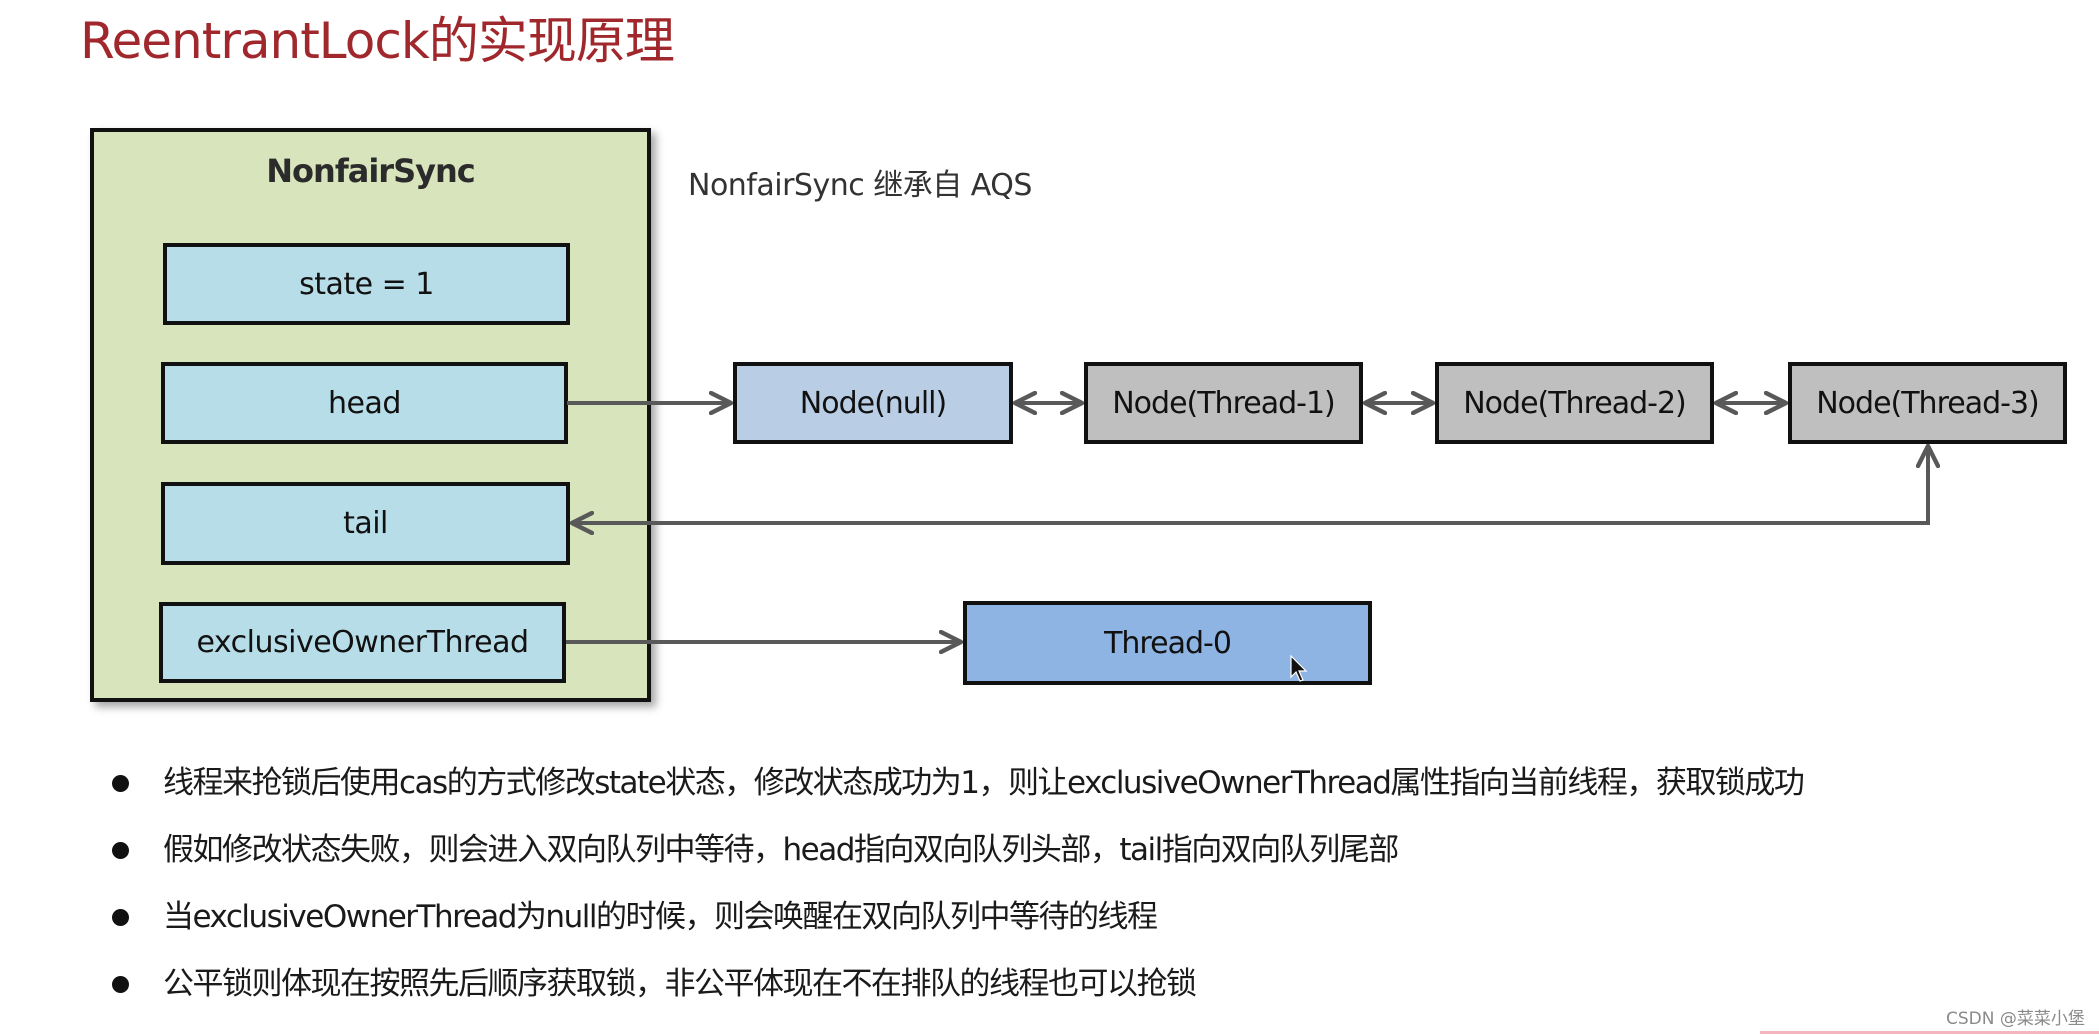 Image resolution: width=2099 pixels, height=1035 pixels. I want to click on edge-thread-3-to-tail, so click(1250, 484).